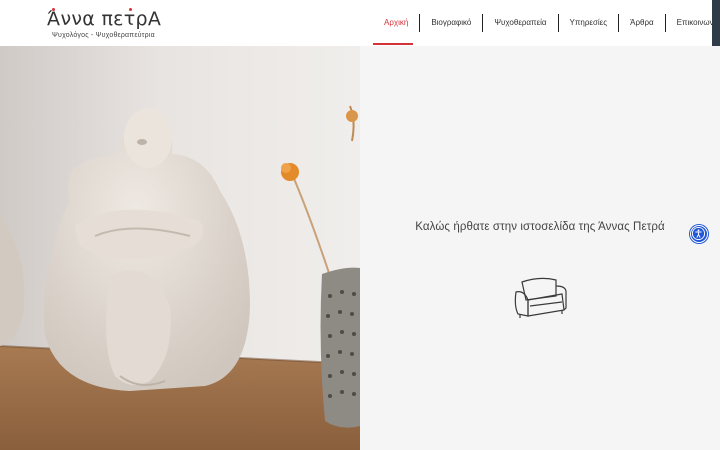  I want to click on accessibility-icon, so click(699, 234).